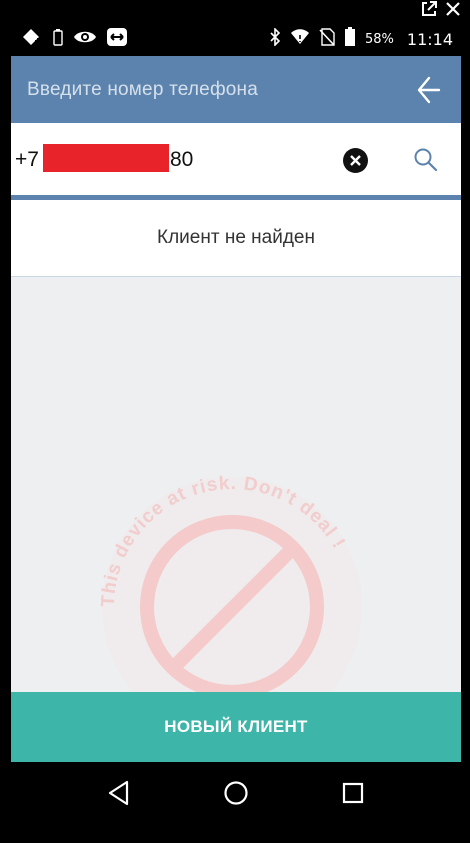 The width and height of the screenshot is (470, 843). I want to click on nav-recents-icon, so click(353, 793).